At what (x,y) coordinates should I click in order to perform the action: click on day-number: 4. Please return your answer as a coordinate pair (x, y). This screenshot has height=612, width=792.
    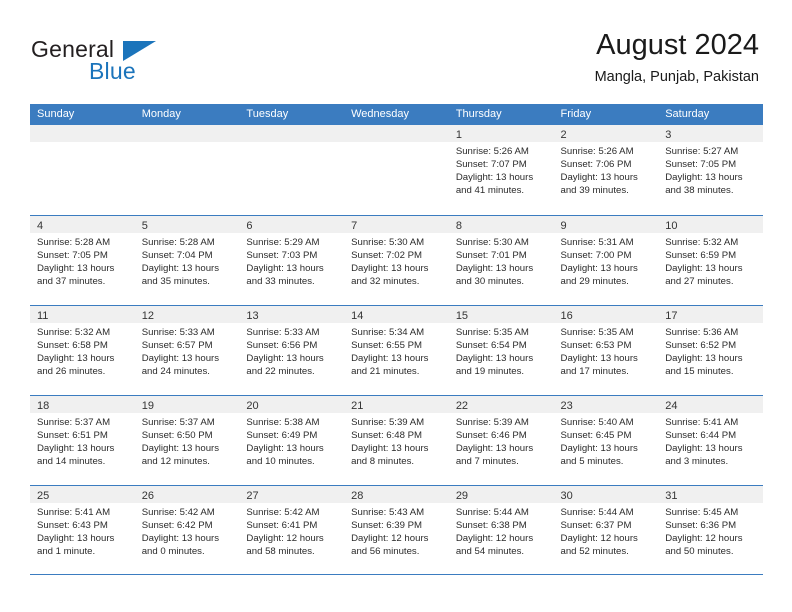
    Looking at the image, I should click on (40, 226).